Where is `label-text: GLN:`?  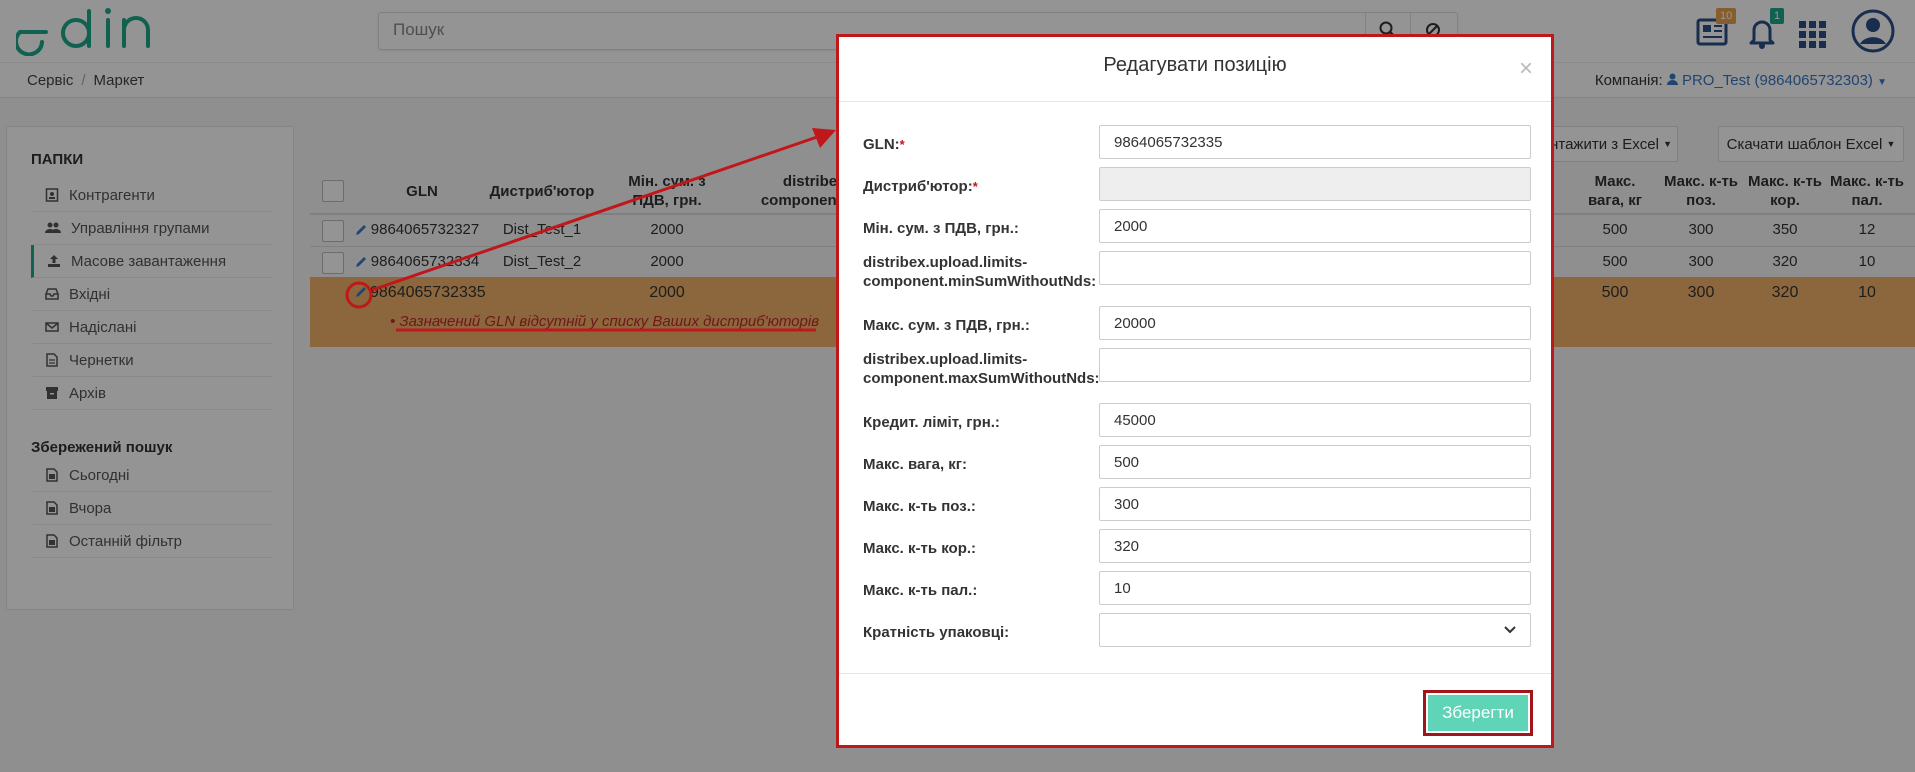
label-text: GLN: is located at coordinates (881, 144).